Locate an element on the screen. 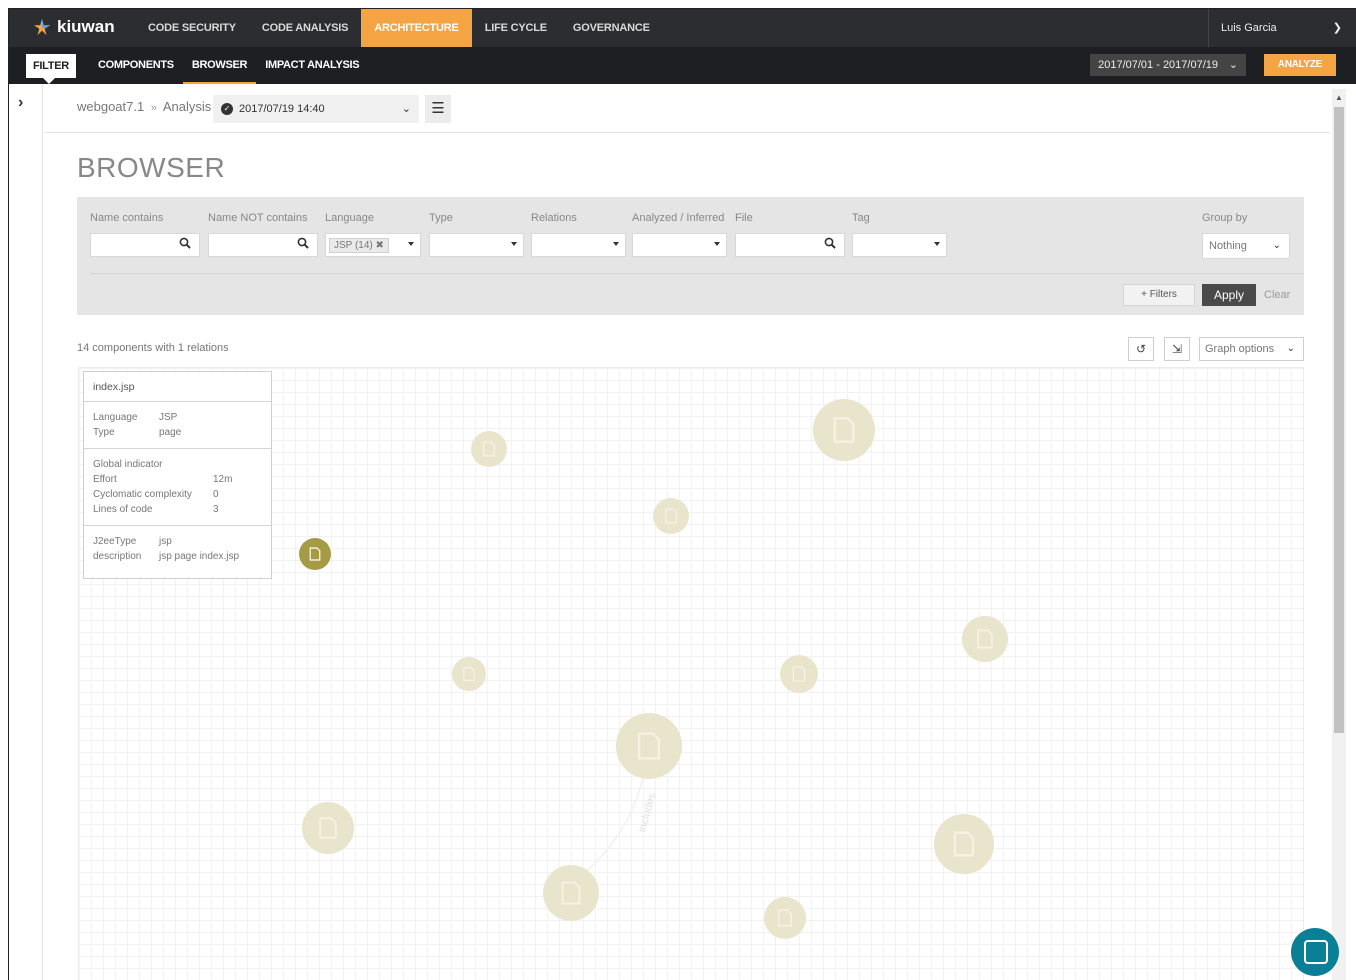 The width and height of the screenshot is (1356, 980). hamburger-menu-button: ☰ is located at coordinates (438, 109).